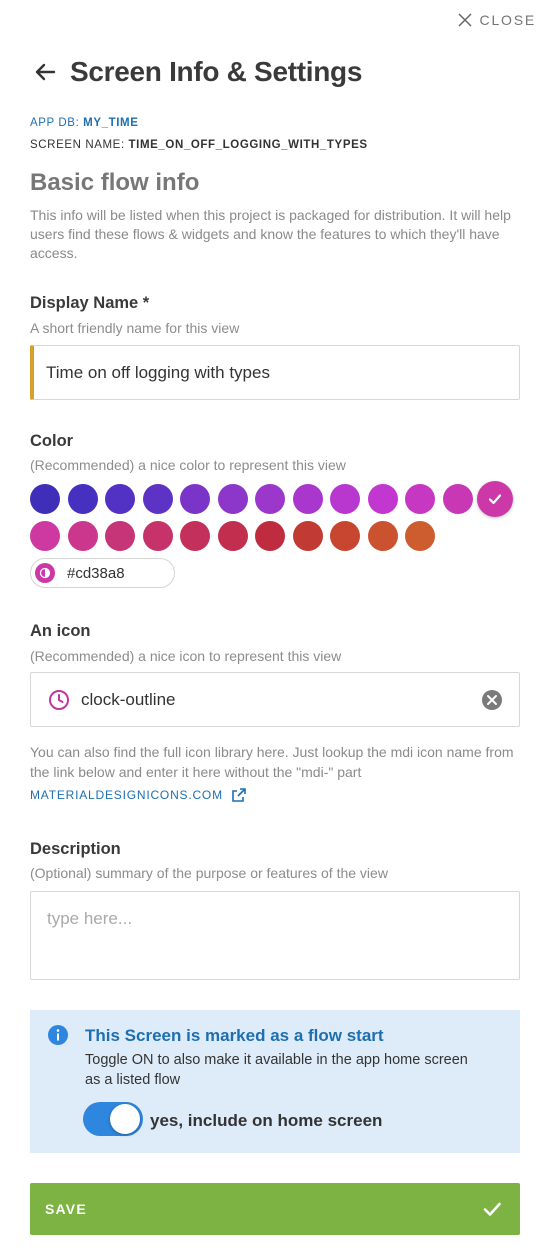 The width and height of the screenshot is (556, 1254). I want to click on section-title: Basic flow info, so click(115, 182).